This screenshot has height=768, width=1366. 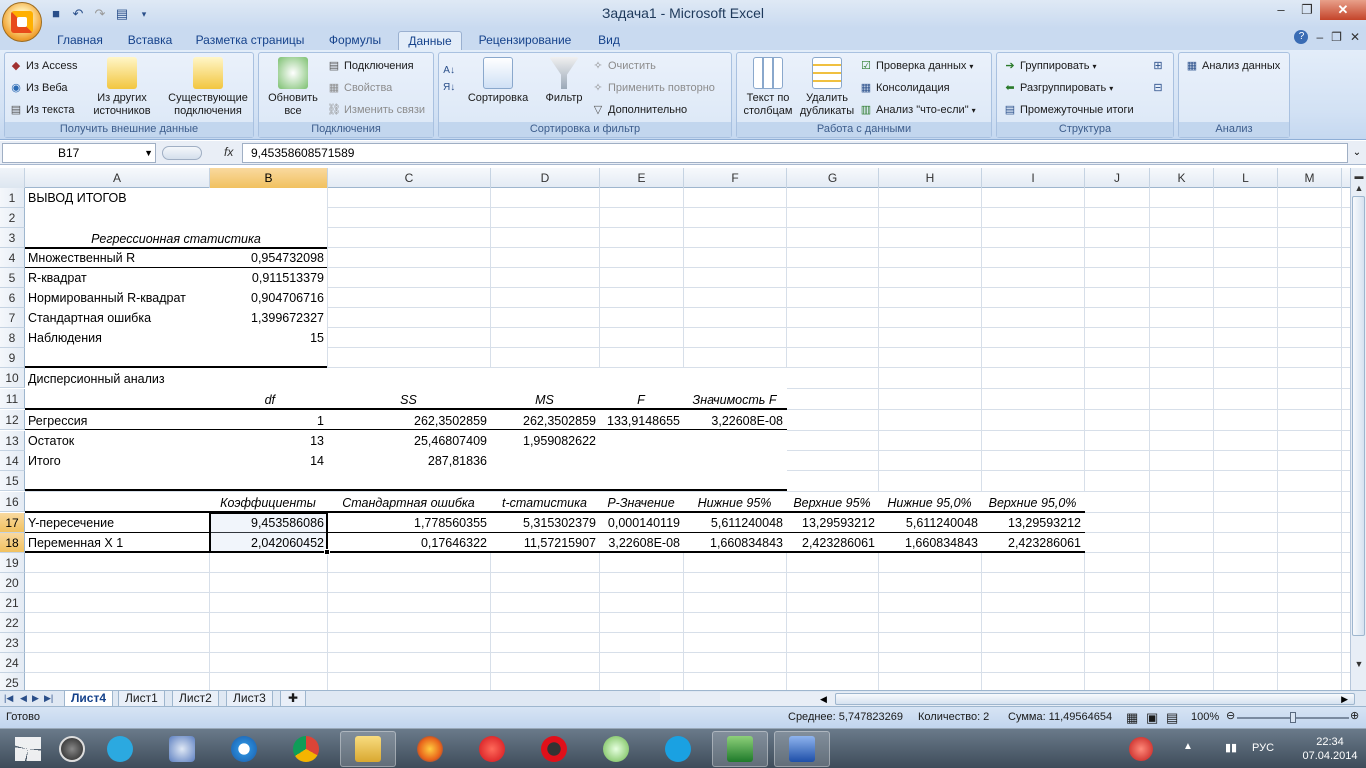 What do you see at coordinates (12, 178) in the screenshot?
I see `select-all-corner` at bounding box center [12, 178].